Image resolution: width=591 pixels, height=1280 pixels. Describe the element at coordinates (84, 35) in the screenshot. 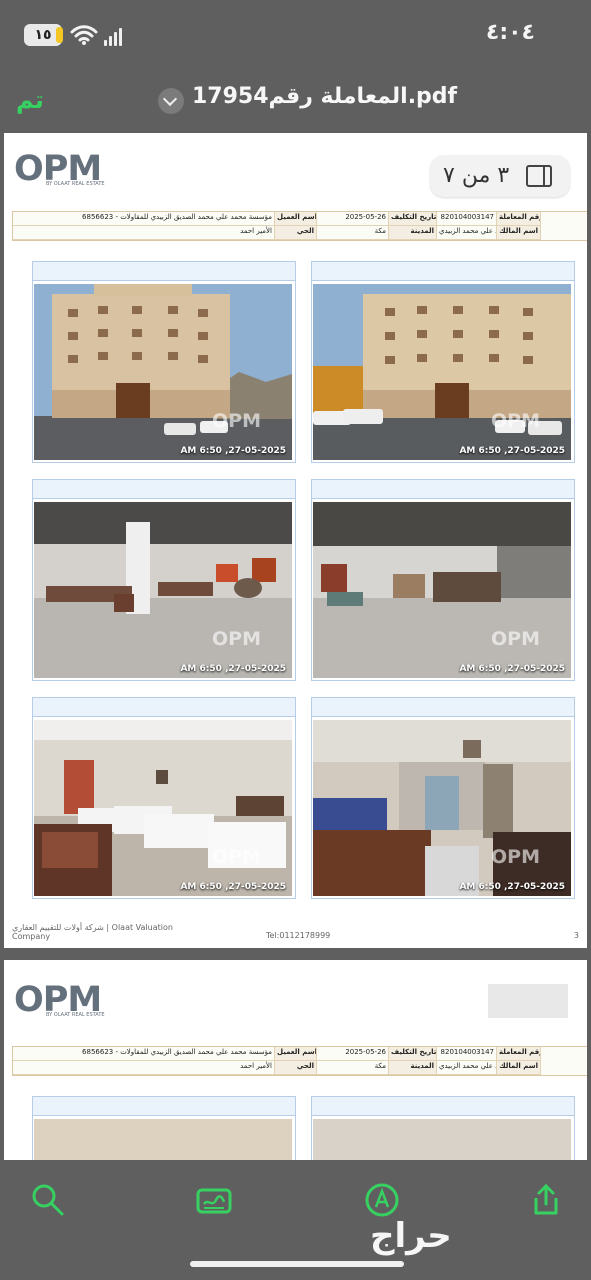

I see `wifi-icon` at that location.